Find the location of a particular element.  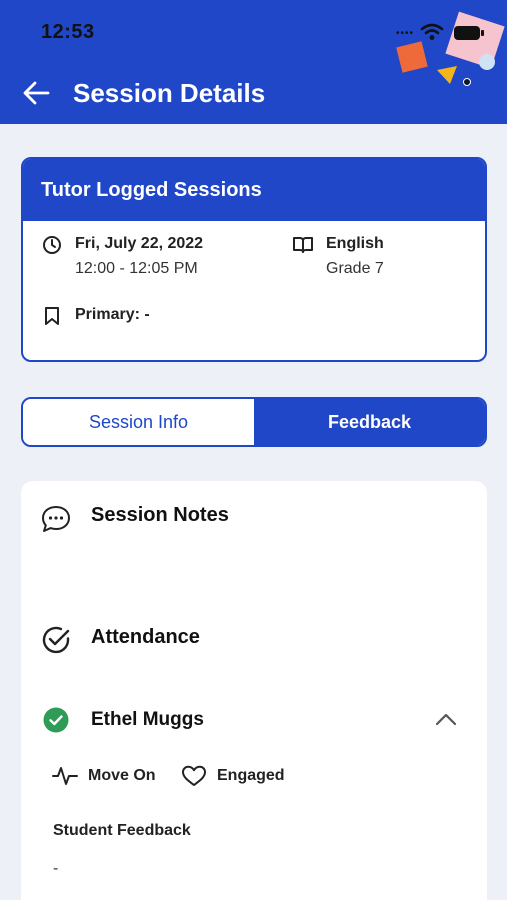

tab-bar: Session Info Feedback is located at coordinates (254, 422).